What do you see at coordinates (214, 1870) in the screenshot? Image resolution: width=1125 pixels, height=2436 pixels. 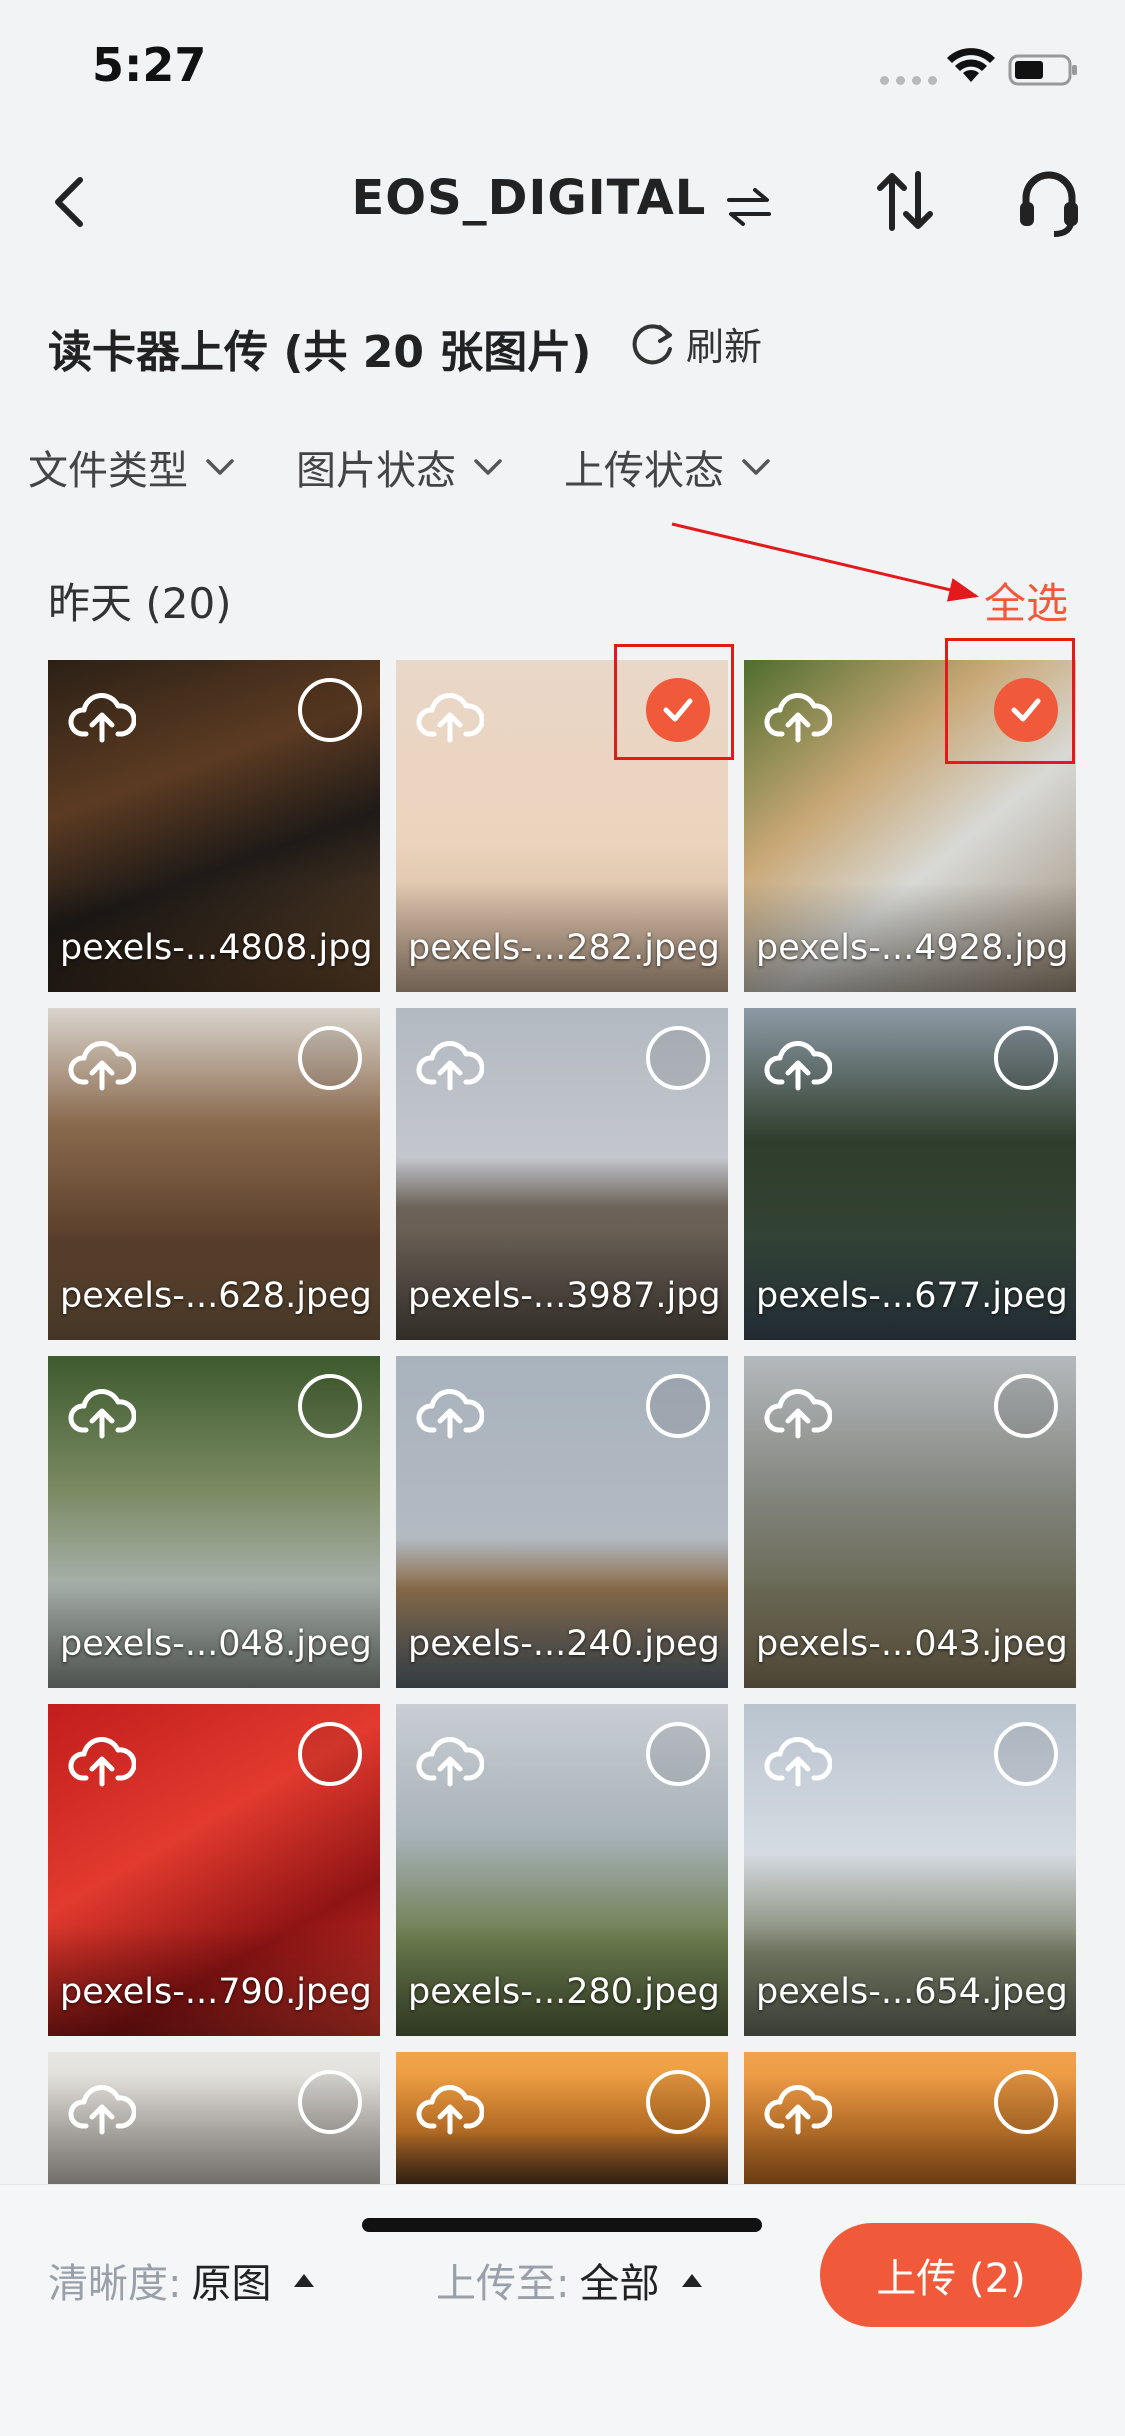 I see `photo-tile: pexels-...790.jpeg` at bounding box center [214, 1870].